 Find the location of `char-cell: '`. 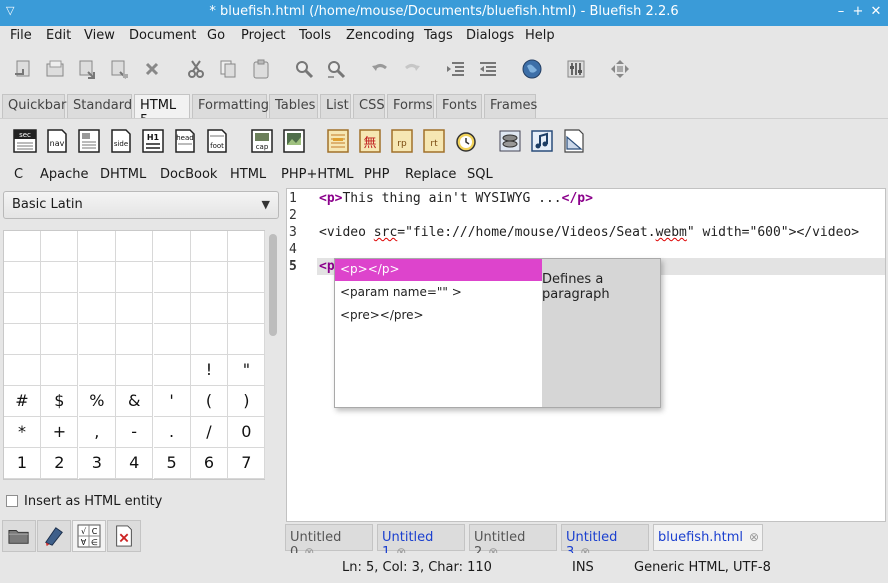

char-cell: ' is located at coordinates (172, 401).